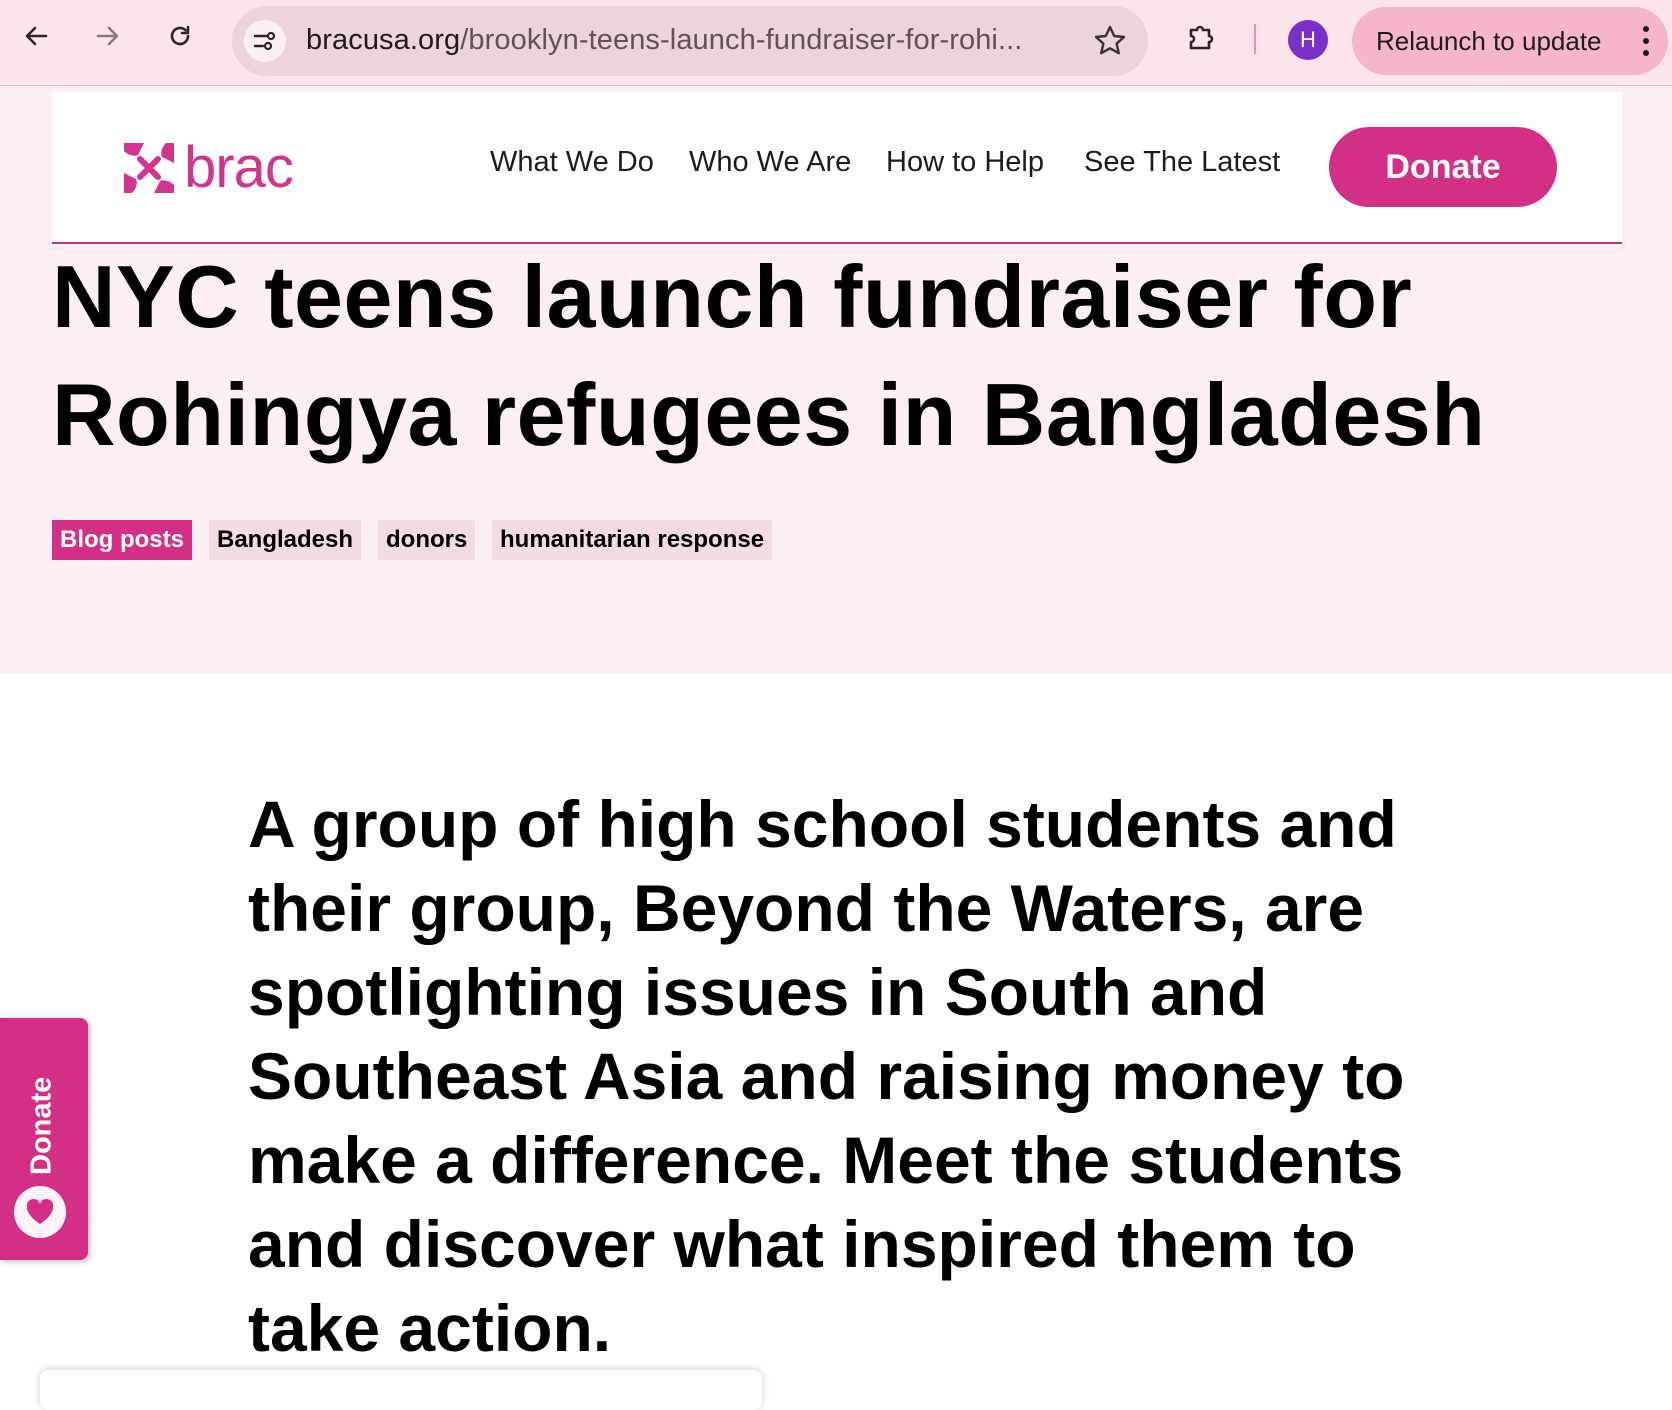 The image size is (1672, 1410). Describe the element at coordinates (1443, 167) in the screenshot. I see `header-donate-button: Donate` at that location.